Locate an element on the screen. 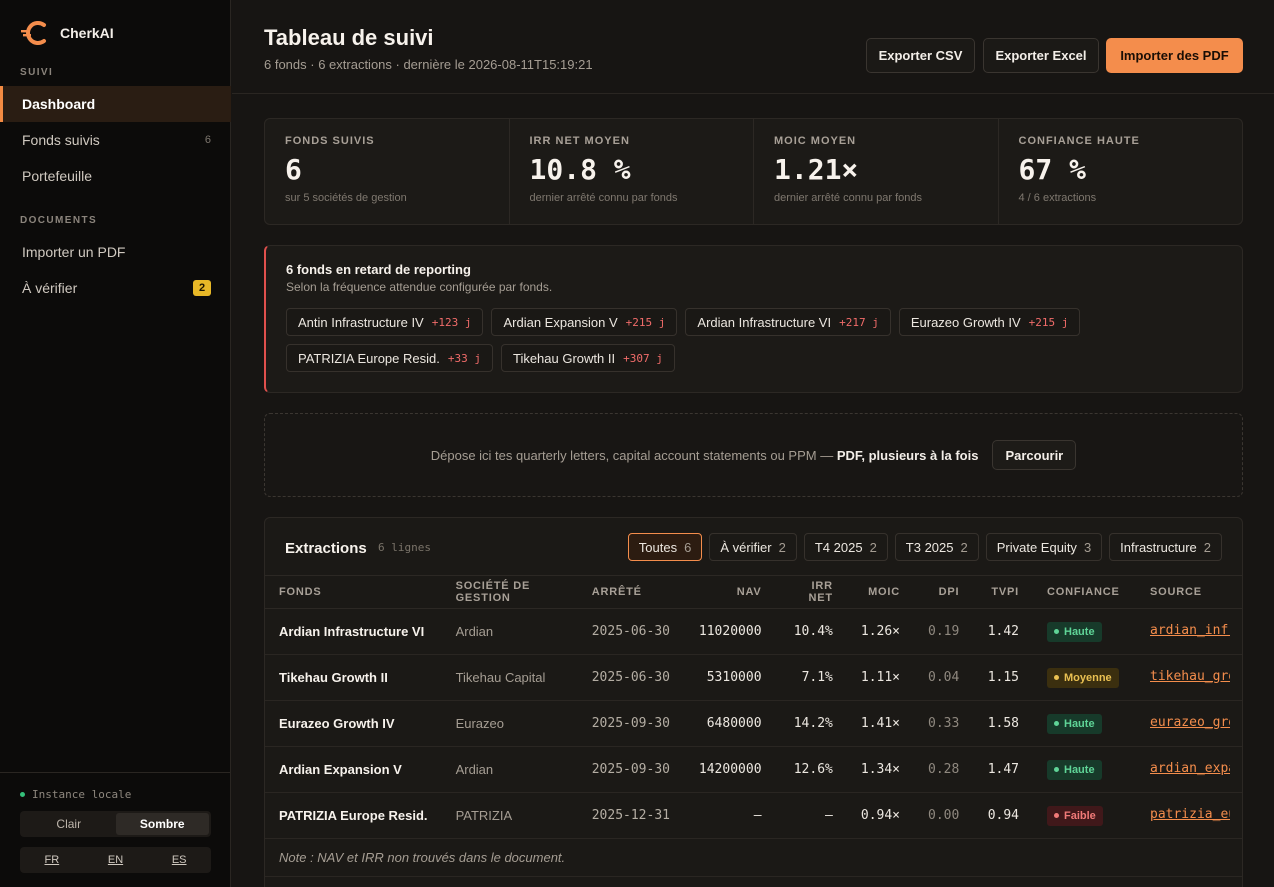  chip-delay: +123 j is located at coordinates (451, 322).